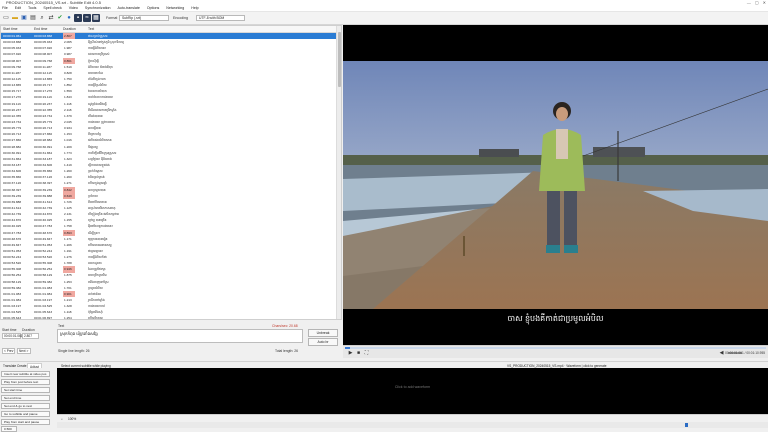 The width and height of the screenshot is (768, 432). Describe the element at coordinates (73, 8) in the screenshot. I see `menu-video: Video` at that location.